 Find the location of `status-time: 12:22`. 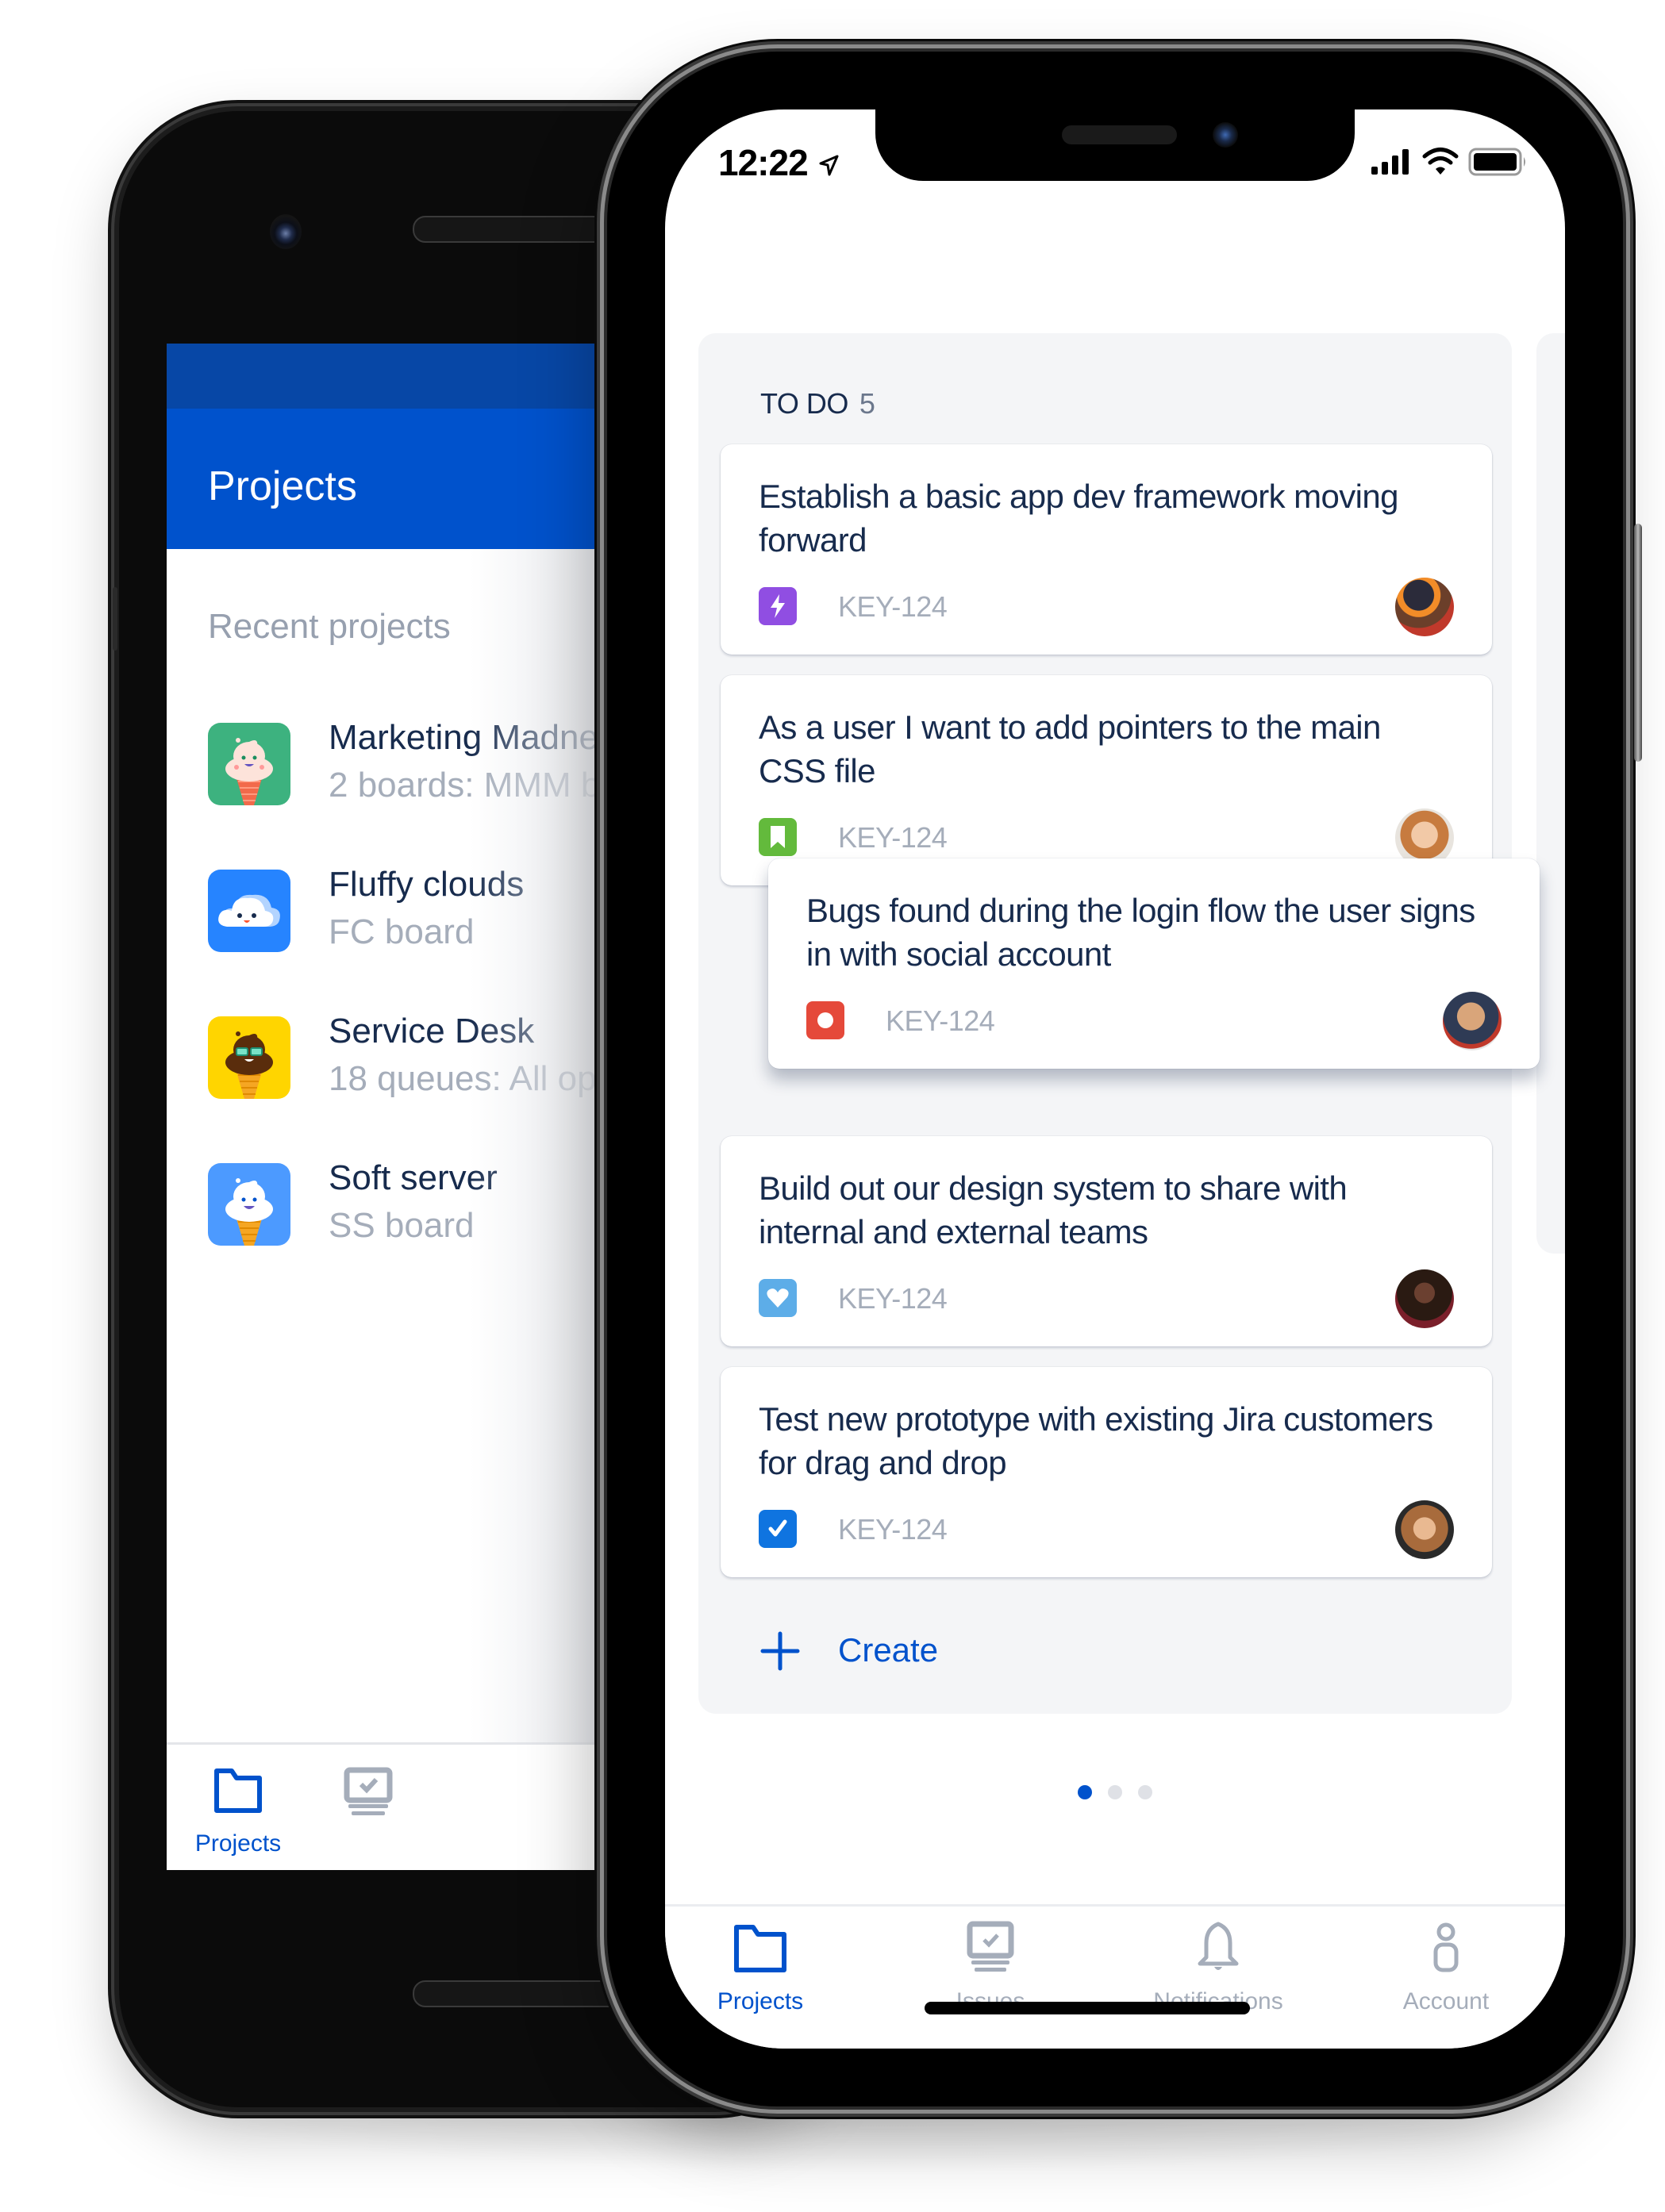

status-time: 12:22 is located at coordinates (778, 162).